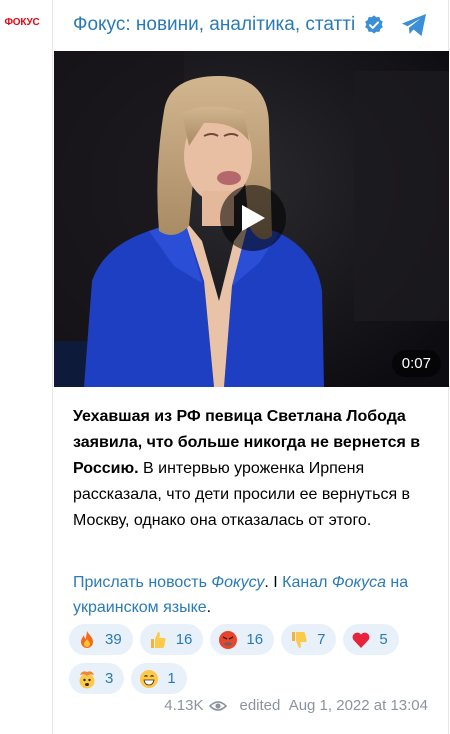 This screenshot has height=734, width=450. What do you see at coordinates (242, 639) in the screenshot?
I see `reaction-angry: 16` at bounding box center [242, 639].